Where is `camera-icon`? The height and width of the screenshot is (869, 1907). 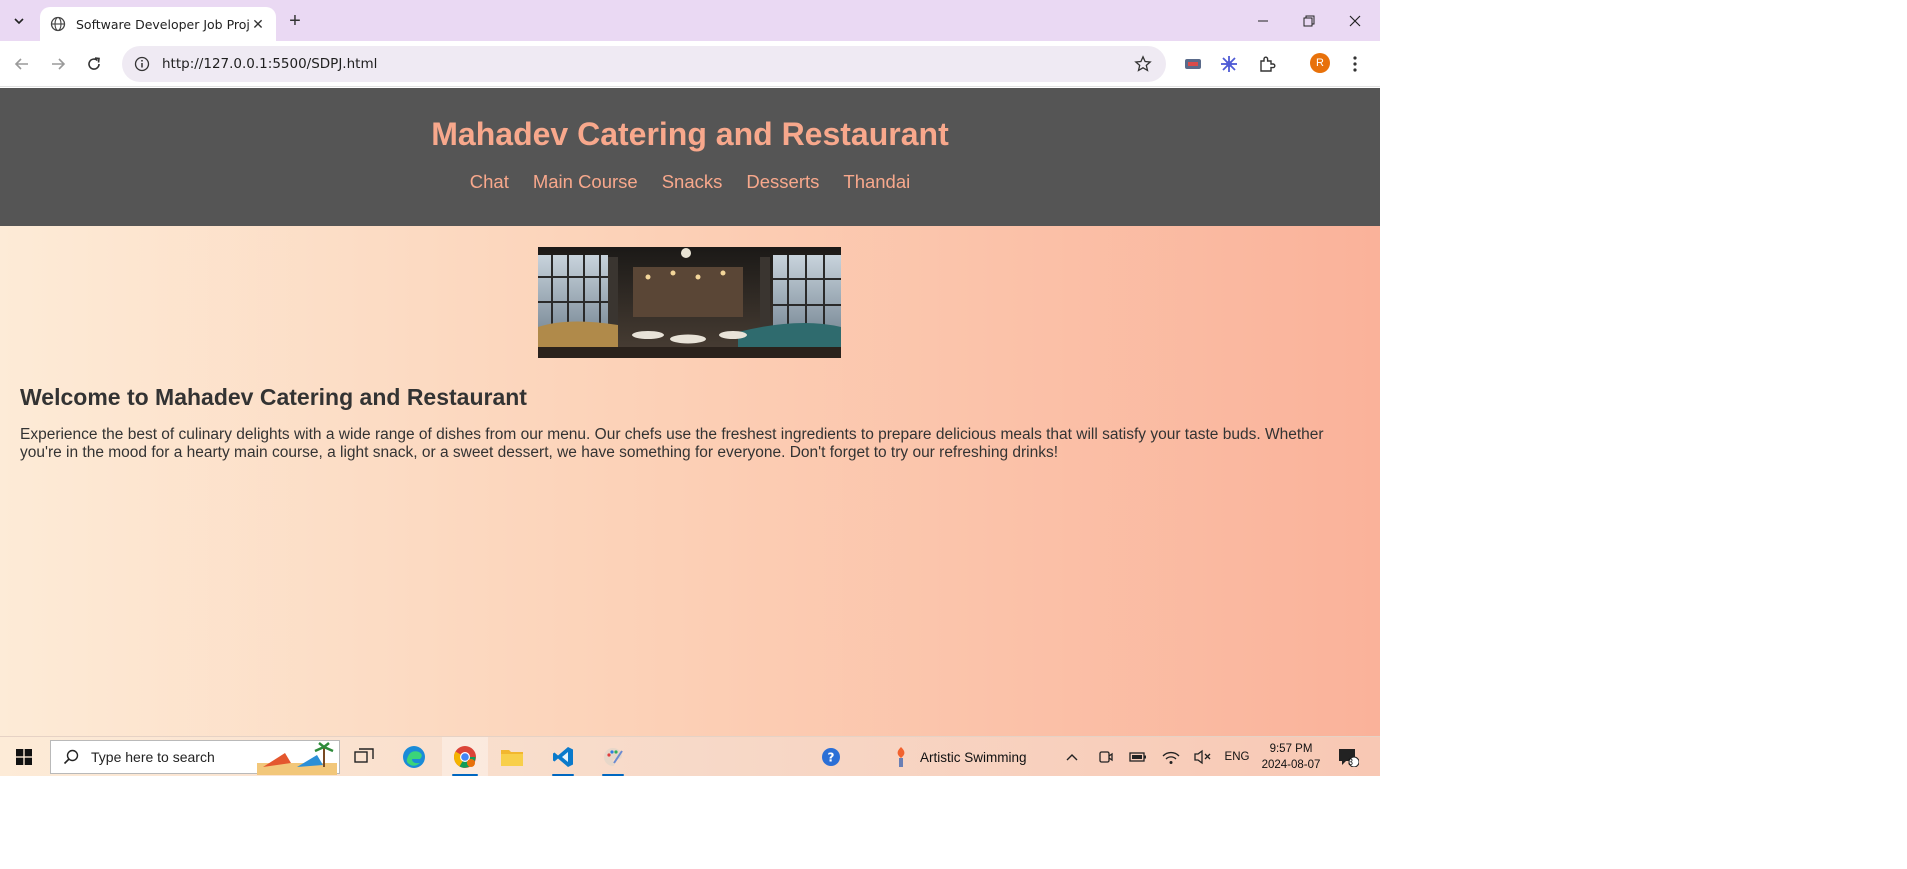
camera-icon is located at coordinates (1106, 757).